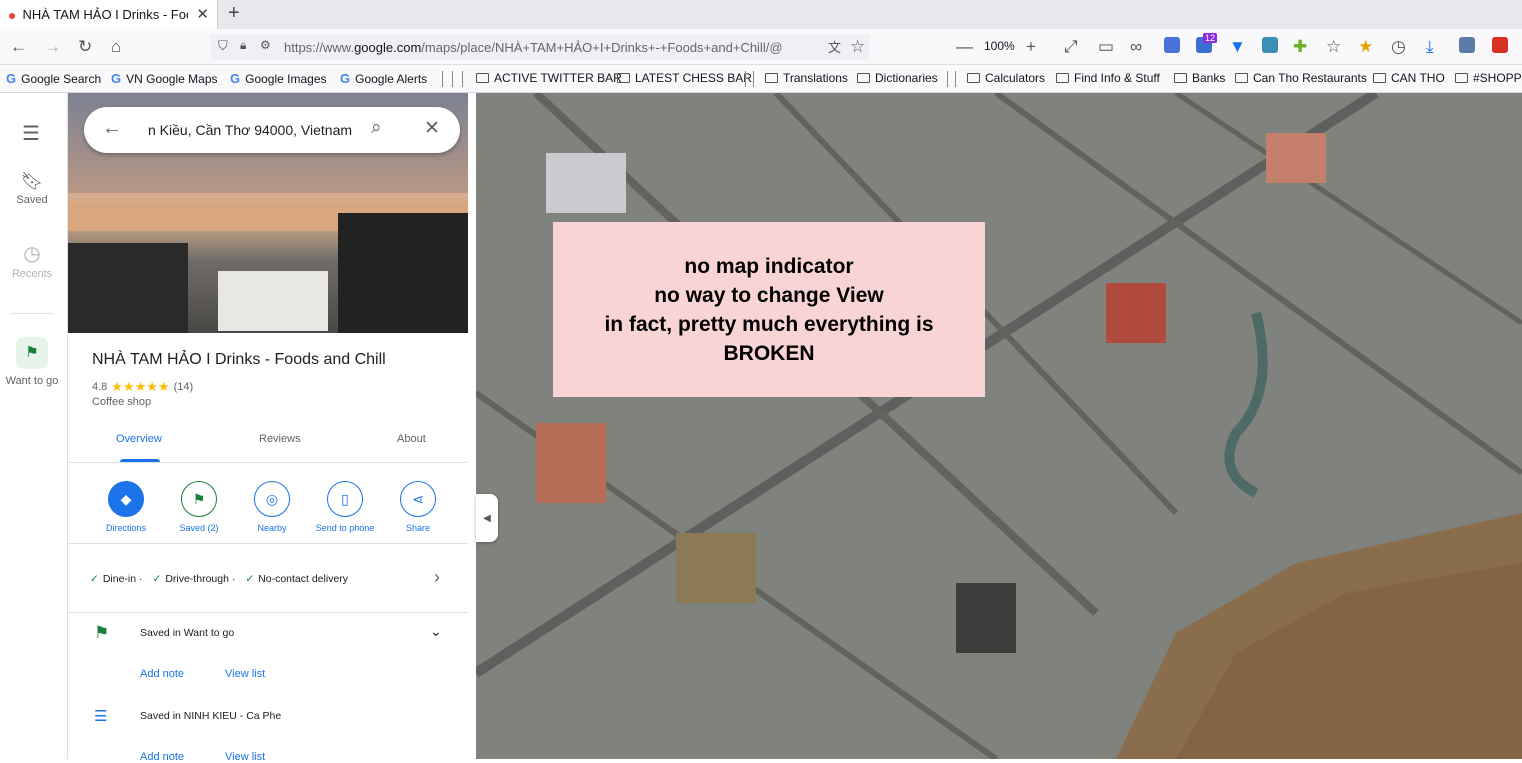 The width and height of the screenshot is (1522, 763). I want to click on tracking-shield-icon: ⛉, so click(223, 46).